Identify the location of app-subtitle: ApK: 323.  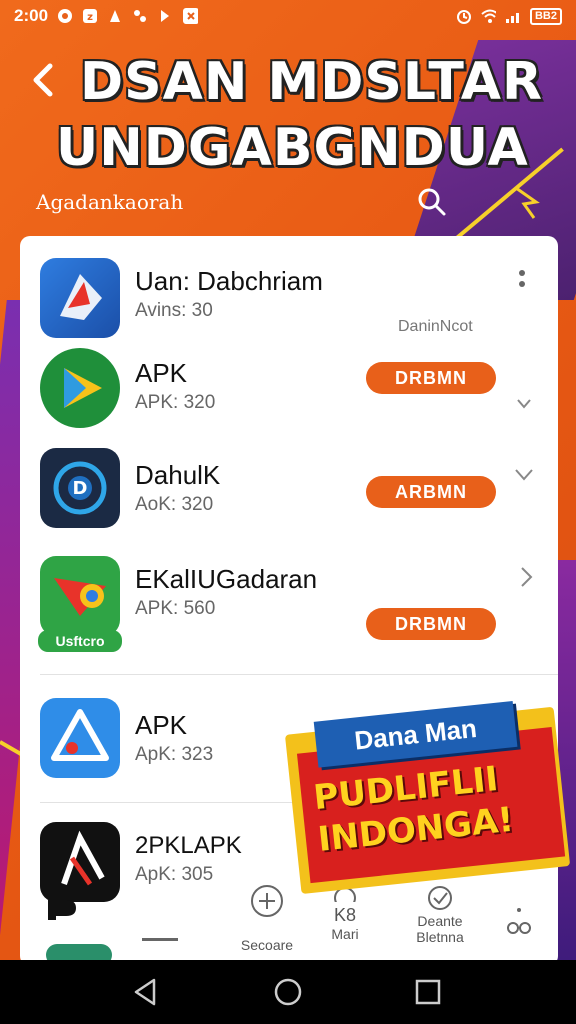
(174, 754).